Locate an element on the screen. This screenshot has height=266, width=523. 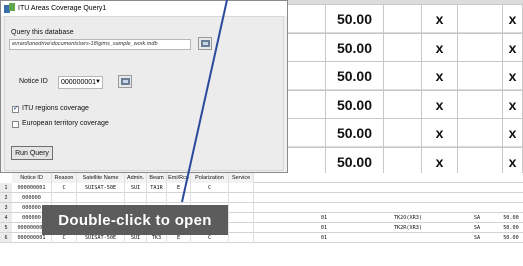
row-number: 1 is located at coordinates (6, 188).